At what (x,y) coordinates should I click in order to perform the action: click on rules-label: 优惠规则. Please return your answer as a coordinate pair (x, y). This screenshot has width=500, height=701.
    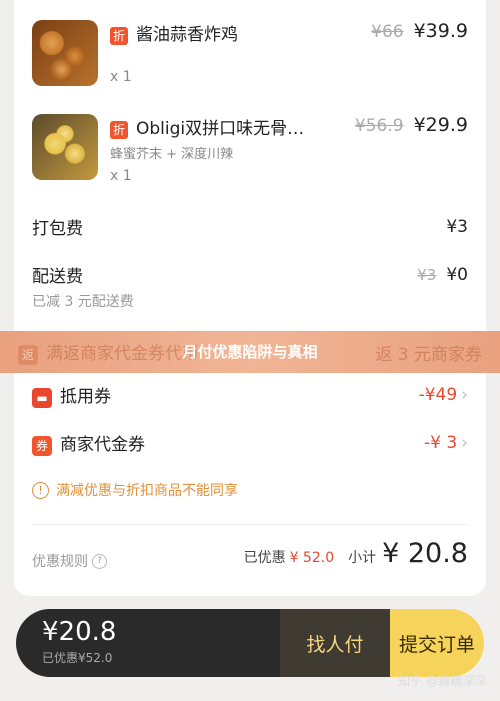
    Looking at the image, I should click on (60, 562).